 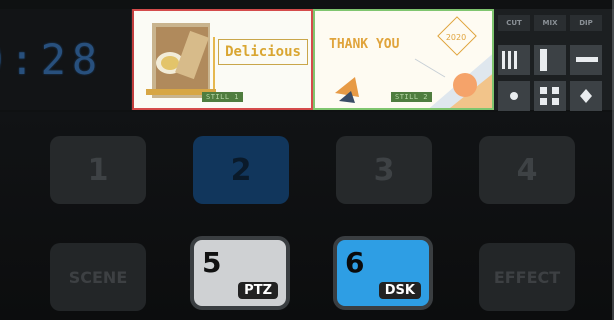 I want to click on input-button-2-label: 2, so click(x=241, y=170).